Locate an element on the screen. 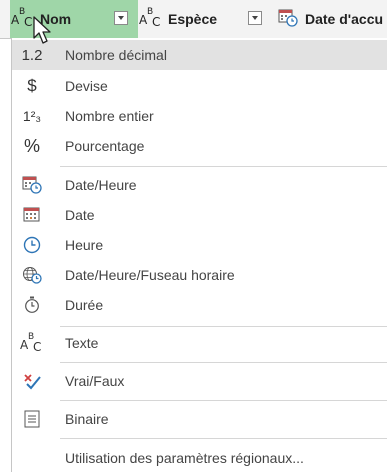  menu-item-duration: Durée is located at coordinates (199, 305).